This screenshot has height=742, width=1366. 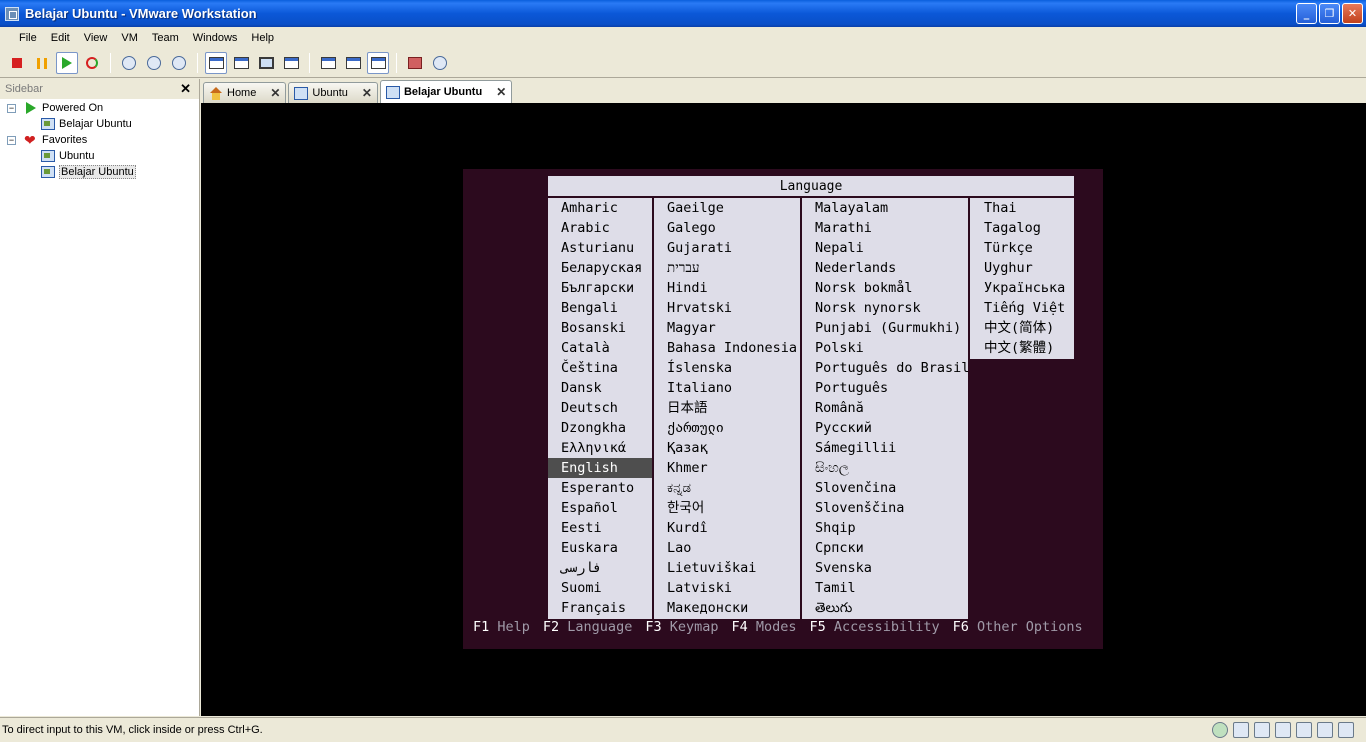 I want to click on language-option: עברית, so click(x=727, y=268).